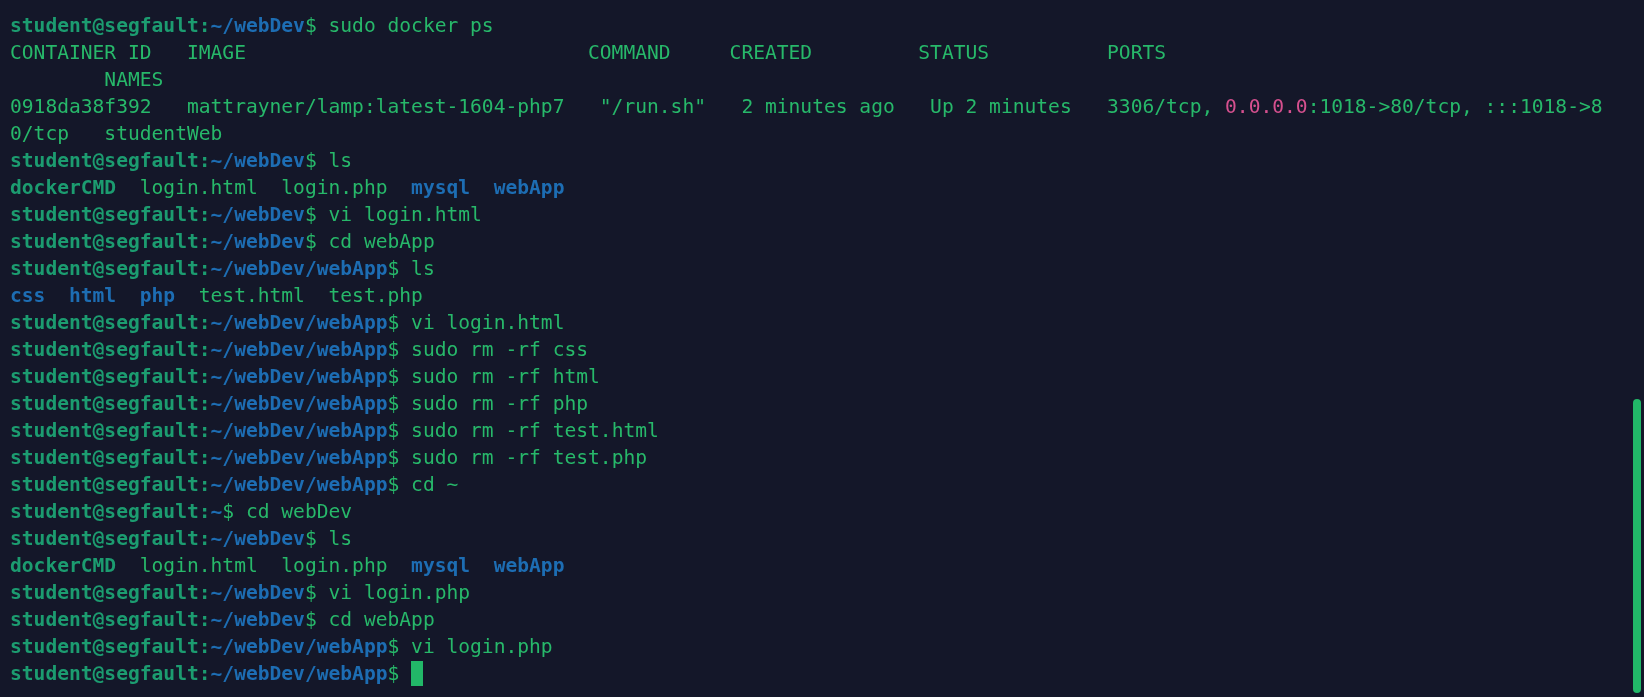 This screenshot has height=697, width=1644. Describe the element at coordinates (116, 134) in the screenshot. I see `terminal-line: 0/tcp studentWeb` at that location.